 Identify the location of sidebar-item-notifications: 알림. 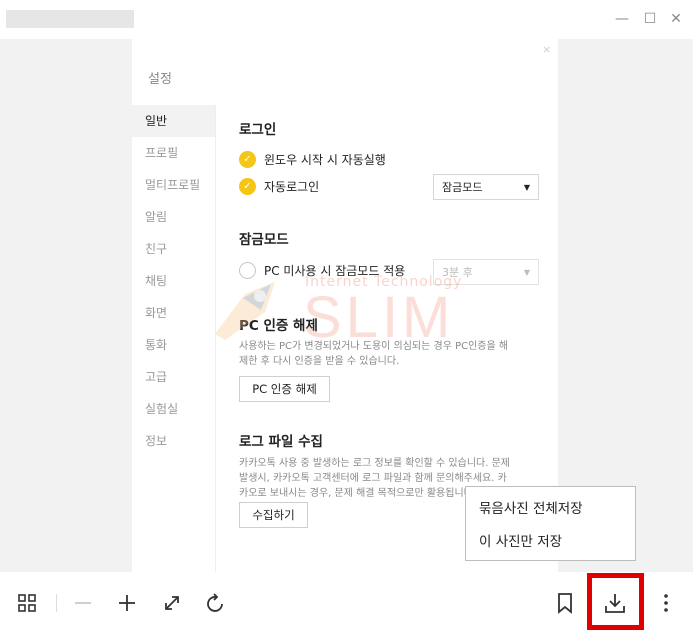
(156, 217).